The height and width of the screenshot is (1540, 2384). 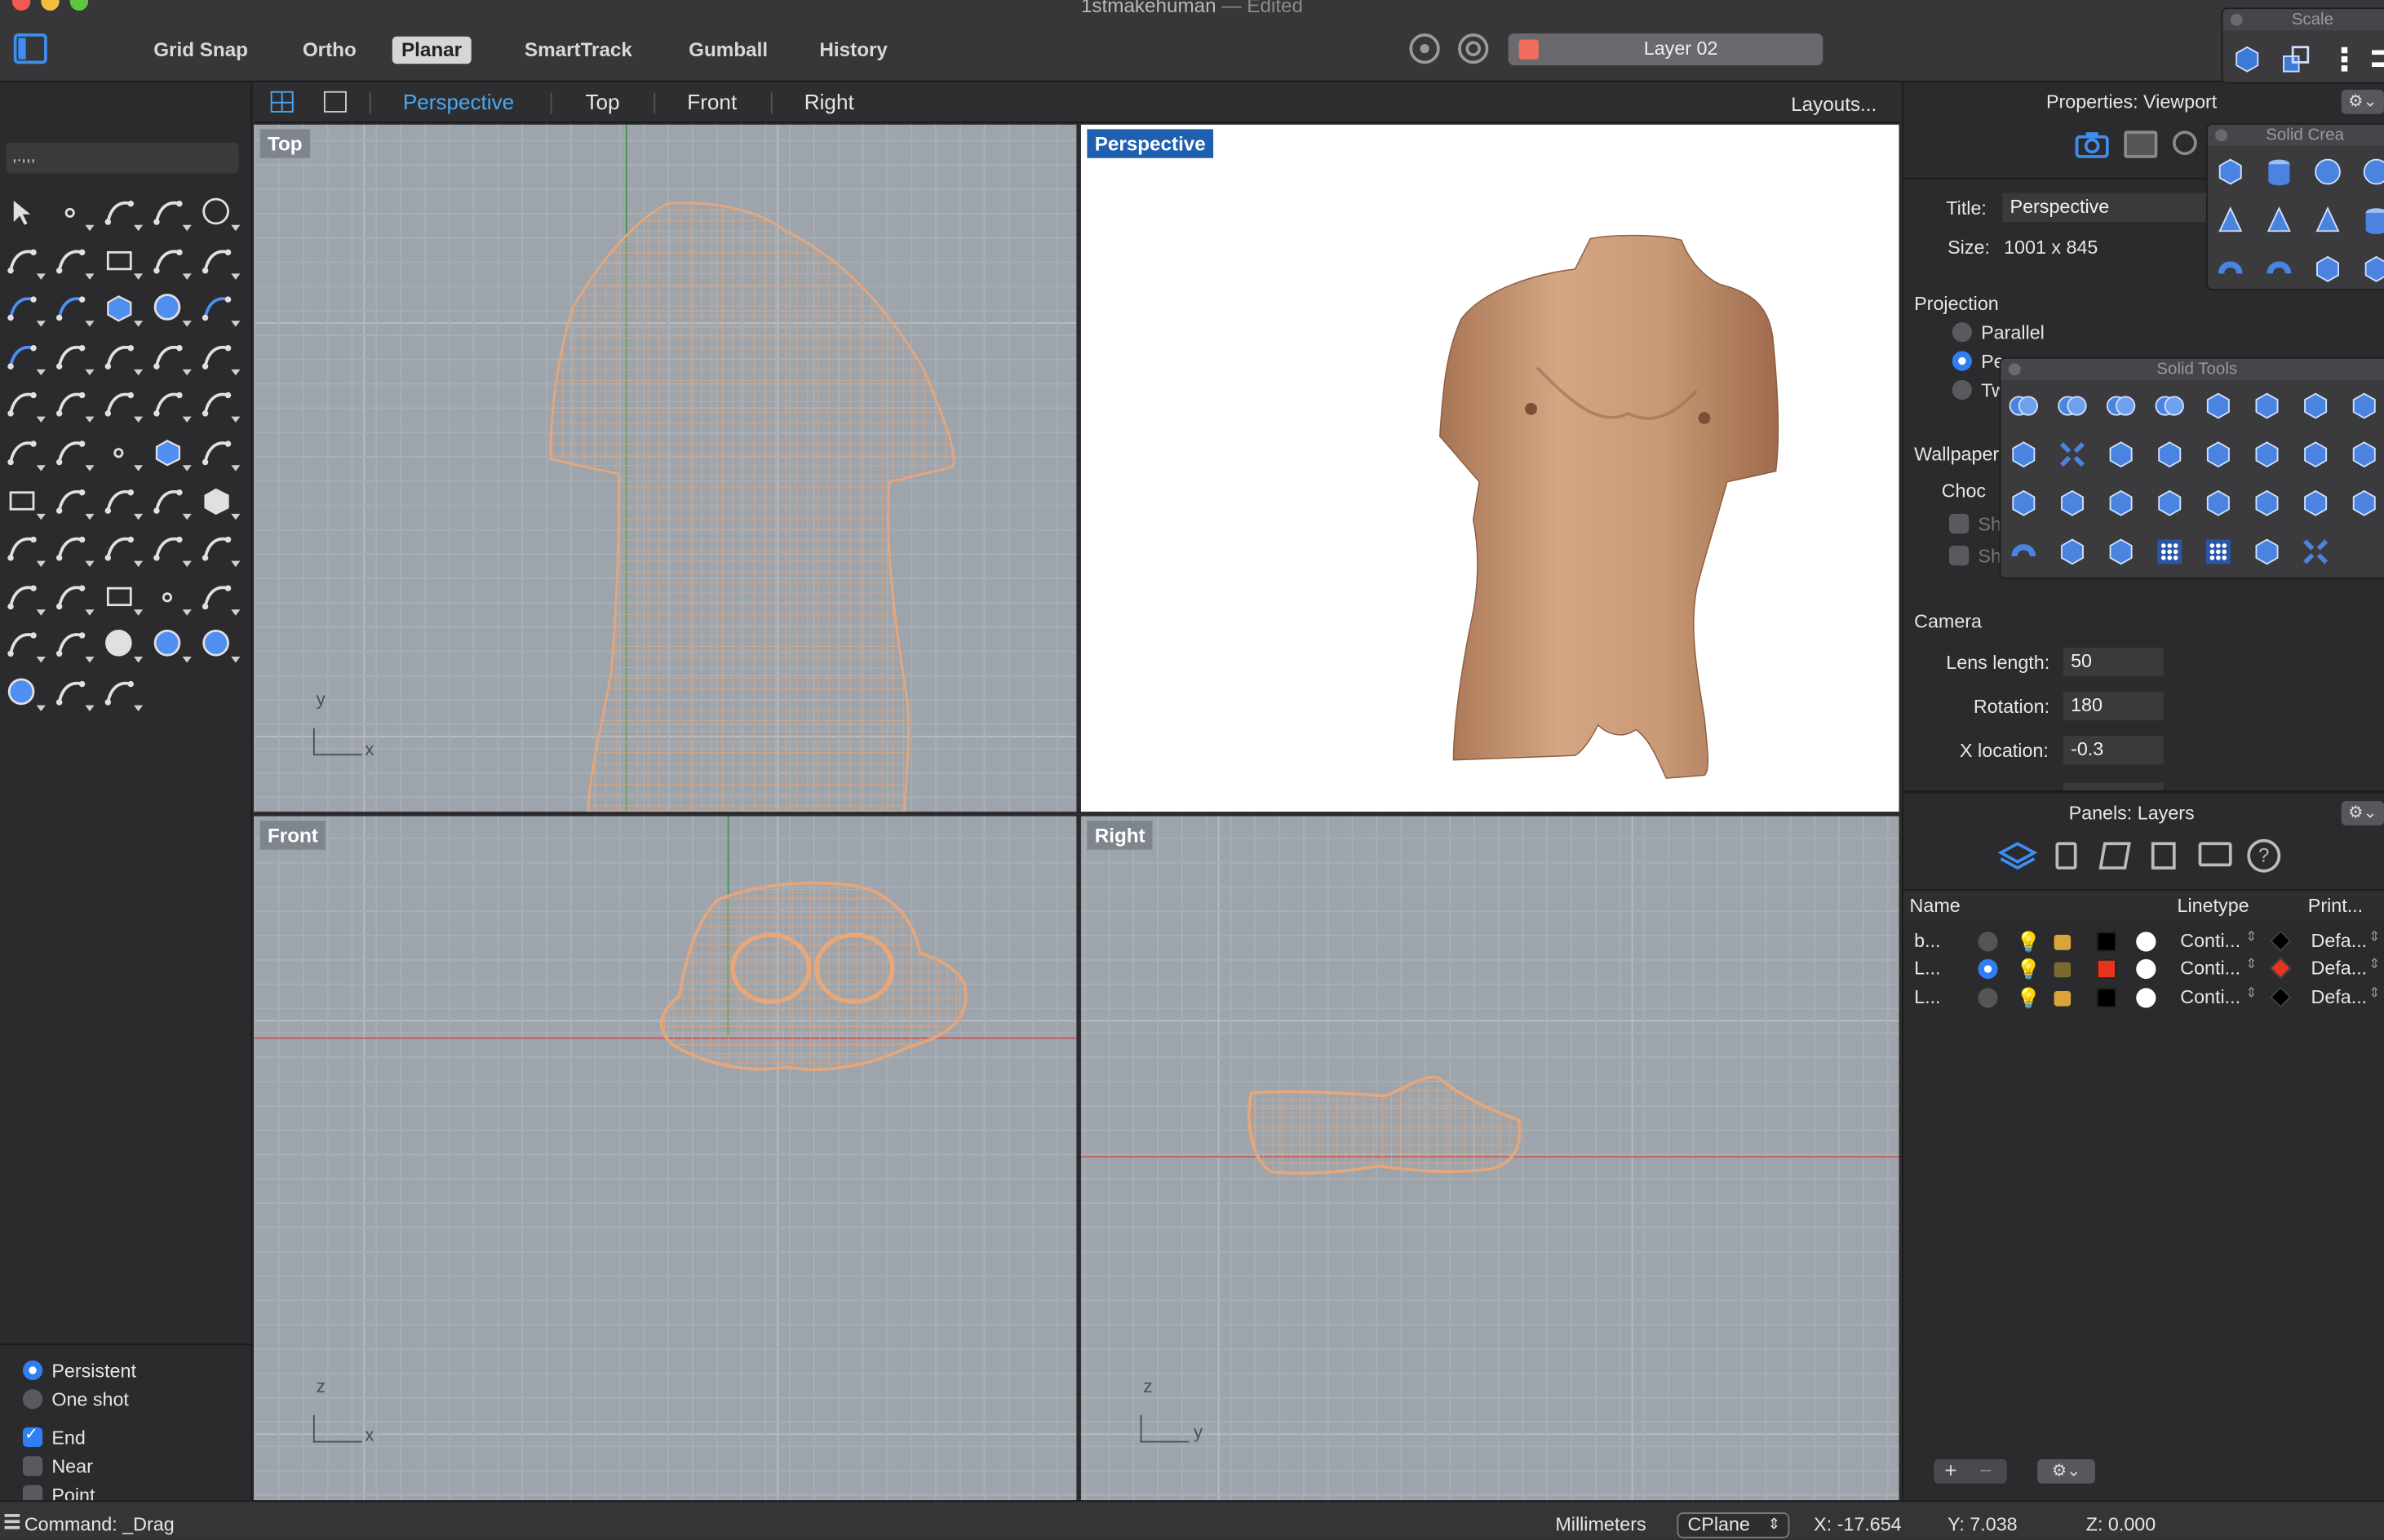 What do you see at coordinates (23, 214) in the screenshot?
I see `select-arrow-icon` at bounding box center [23, 214].